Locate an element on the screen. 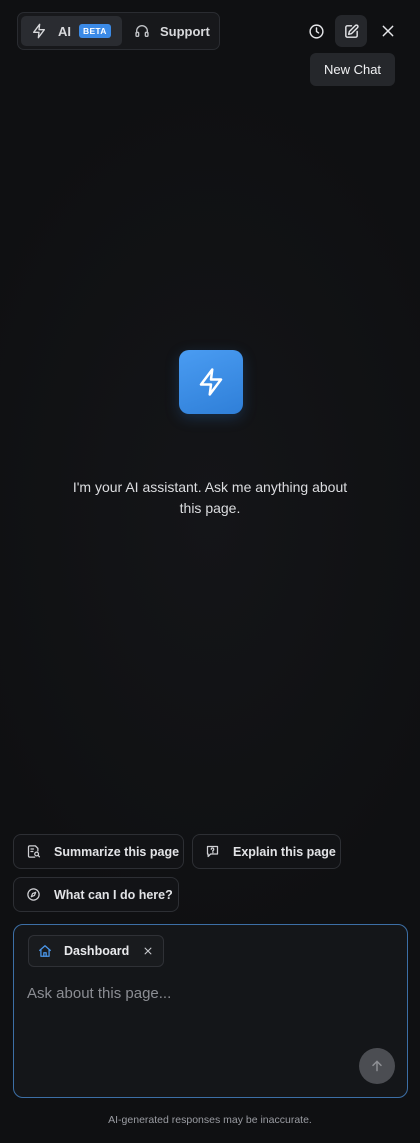  mode-tabs: AI BETA Support is located at coordinates (118, 31).